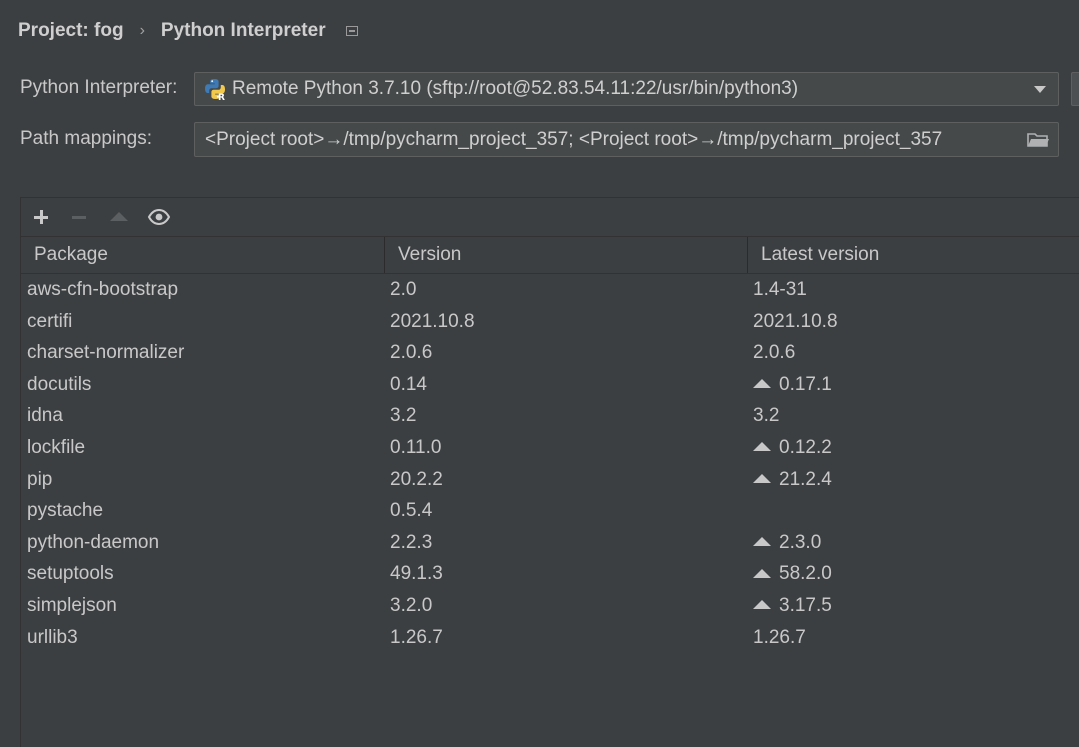 The width and height of the screenshot is (1079, 747). I want to click on breadcrumb-current: Python Interpreter, so click(243, 30).